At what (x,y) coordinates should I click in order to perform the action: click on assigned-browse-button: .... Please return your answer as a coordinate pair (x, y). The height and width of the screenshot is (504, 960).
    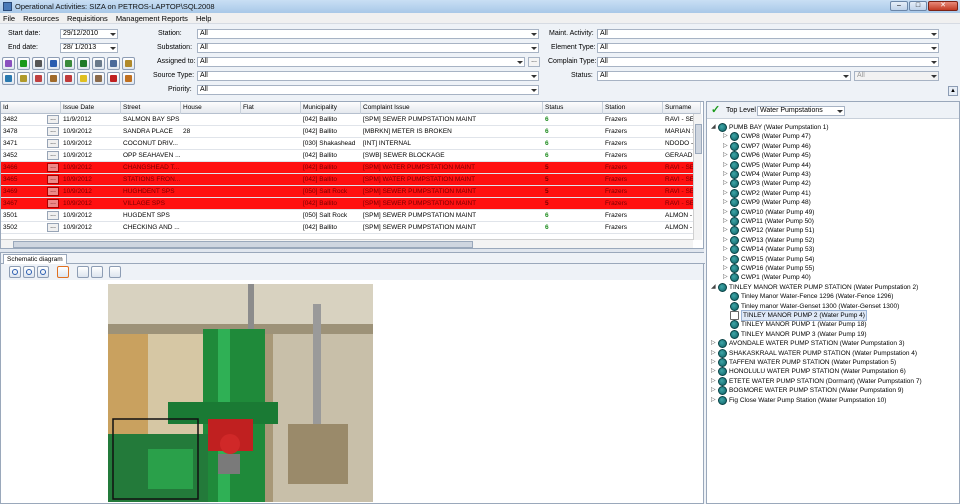
    Looking at the image, I should click on (534, 62).